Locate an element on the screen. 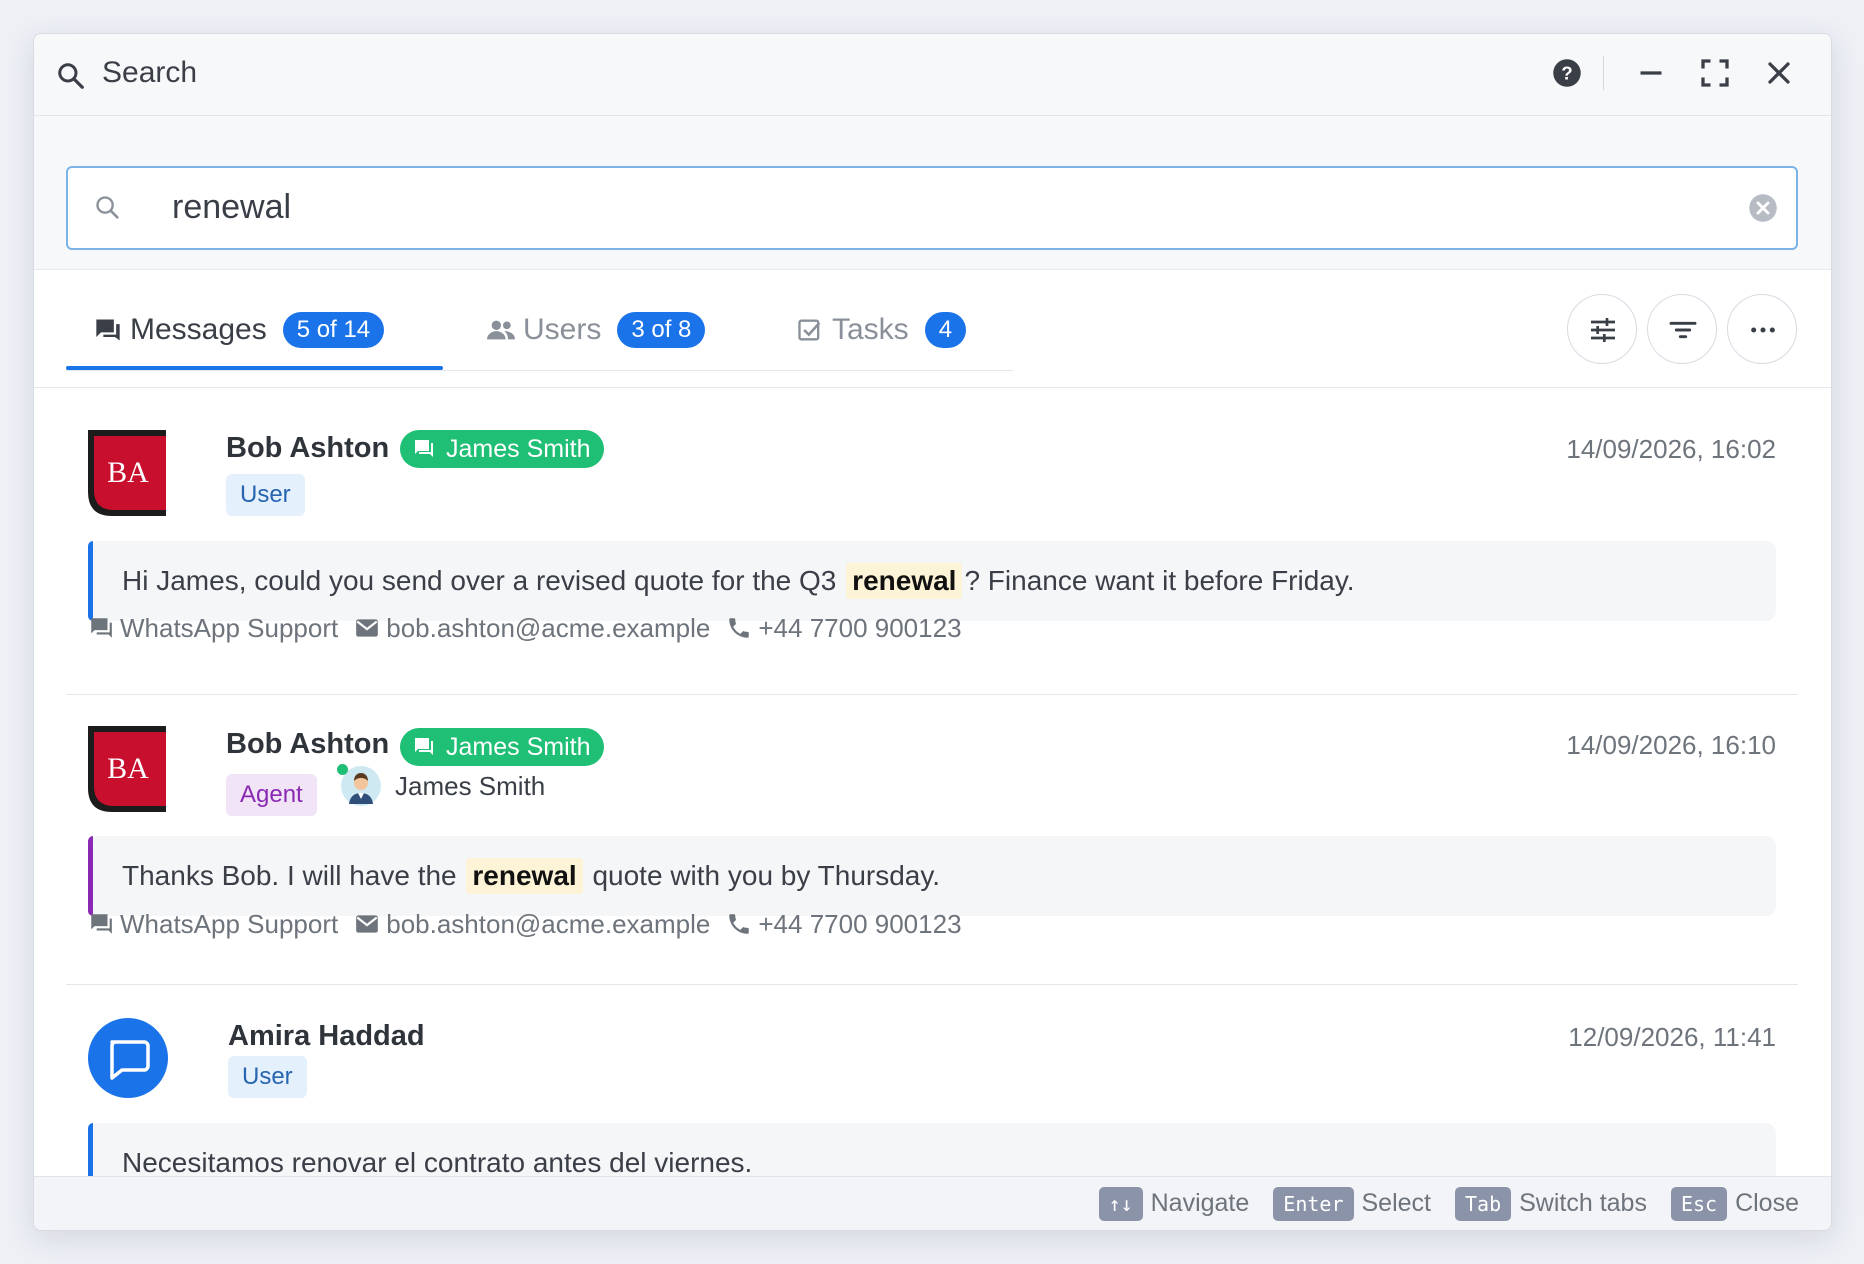 The image size is (1864, 1264). clear-icon is located at coordinates (1763, 208).